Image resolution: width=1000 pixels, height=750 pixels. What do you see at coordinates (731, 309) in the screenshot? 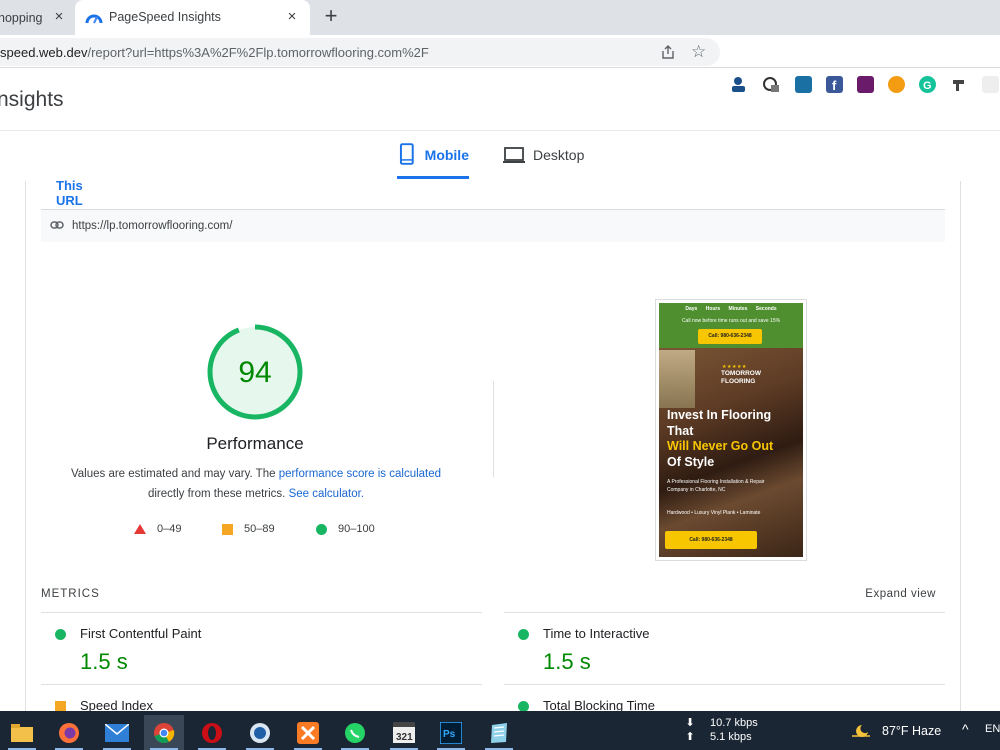
I see `countdown-labels: Days Hours Minutes Seconds` at bounding box center [731, 309].